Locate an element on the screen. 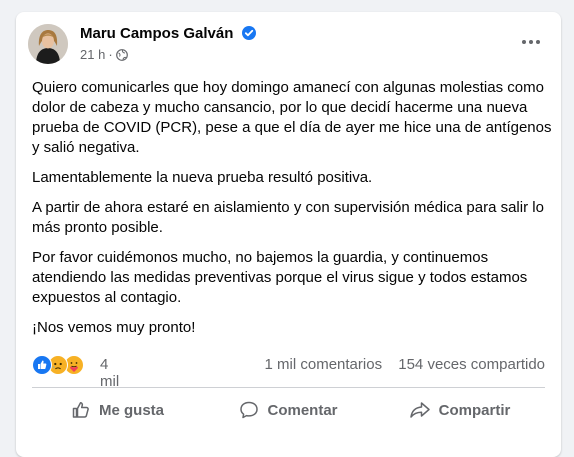  post-time: 21 h is located at coordinates (92, 54).